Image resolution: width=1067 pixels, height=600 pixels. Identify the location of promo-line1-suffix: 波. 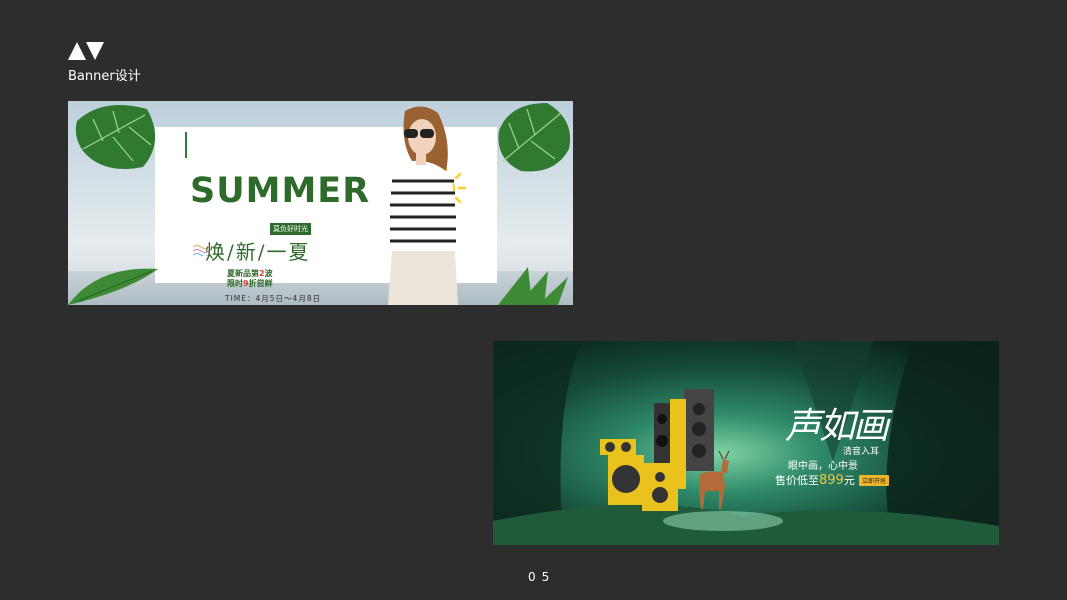
(268, 273).